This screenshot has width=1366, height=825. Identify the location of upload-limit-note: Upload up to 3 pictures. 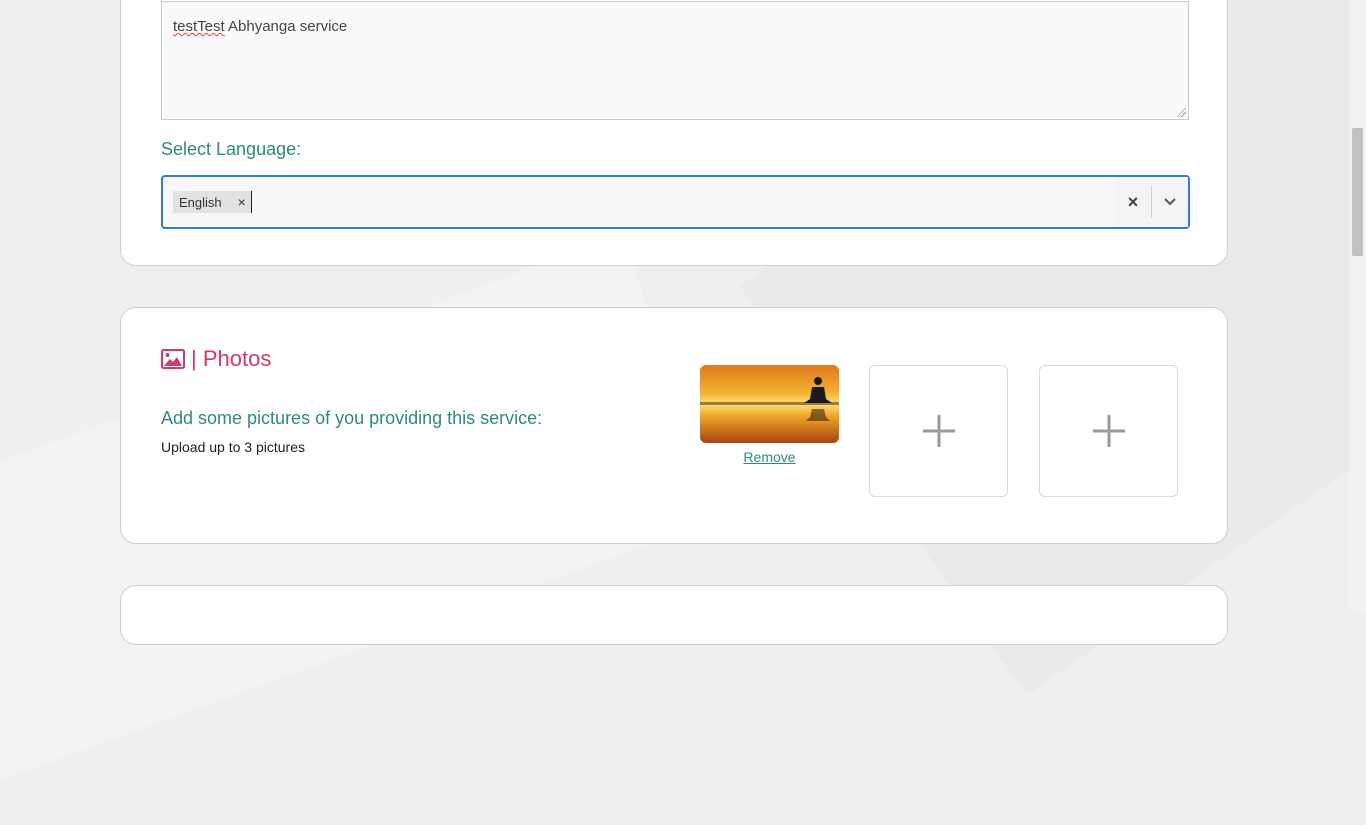
(233, 447).